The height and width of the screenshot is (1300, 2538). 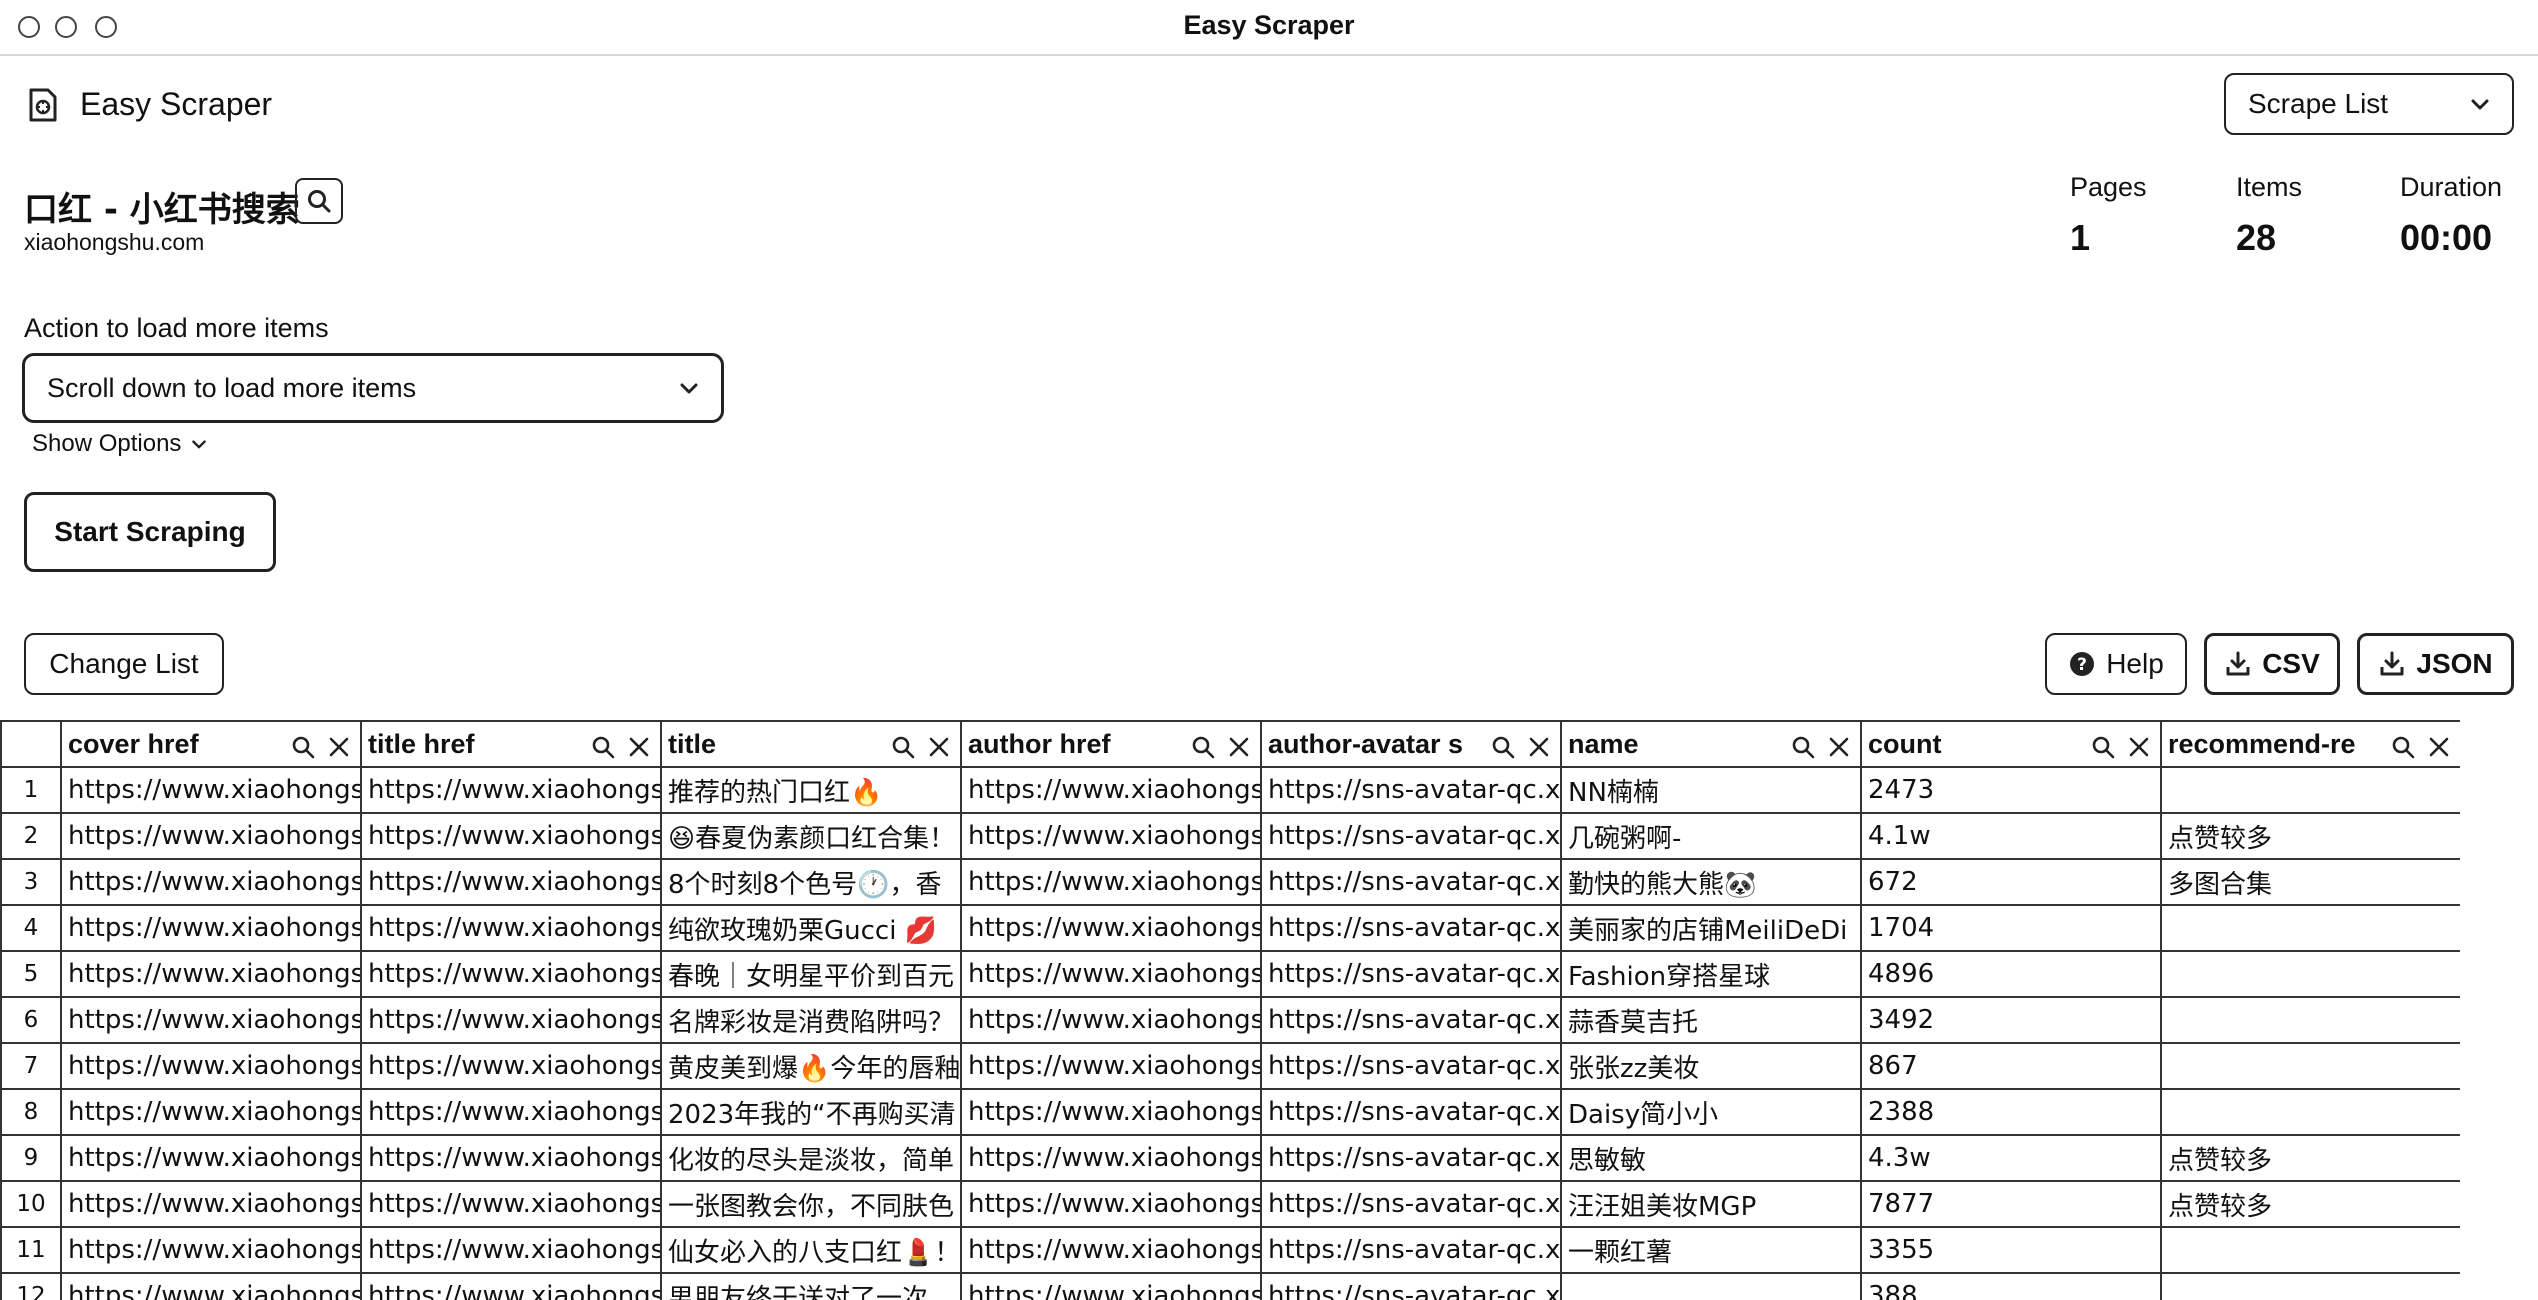 I want to click on table-cell: NN楠楠, so click(x=1711, y=790).